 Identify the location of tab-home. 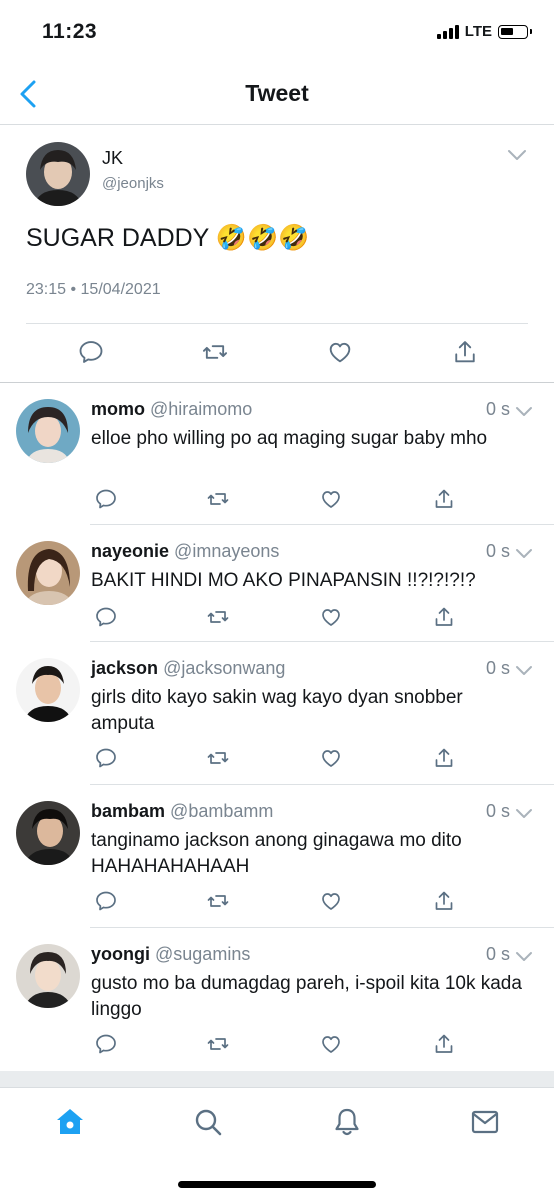
(70, 1122).